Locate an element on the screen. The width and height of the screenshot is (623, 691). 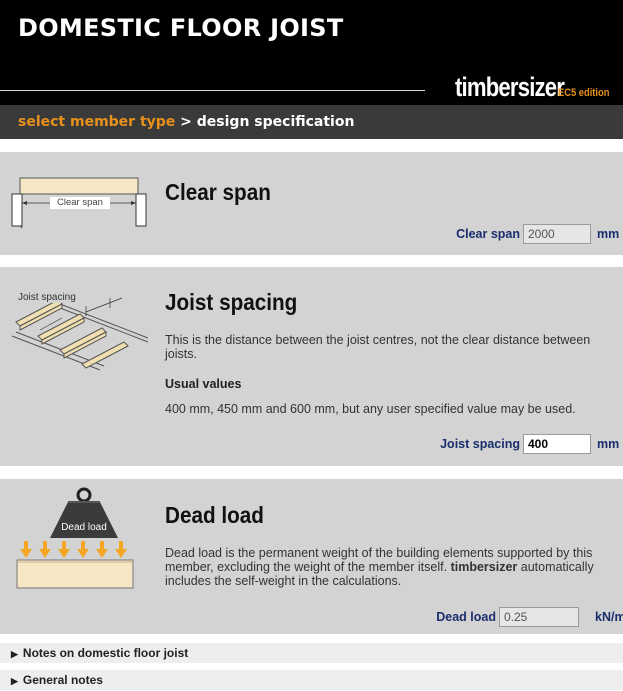
clear-span-input is located at coordinates (557, 234).